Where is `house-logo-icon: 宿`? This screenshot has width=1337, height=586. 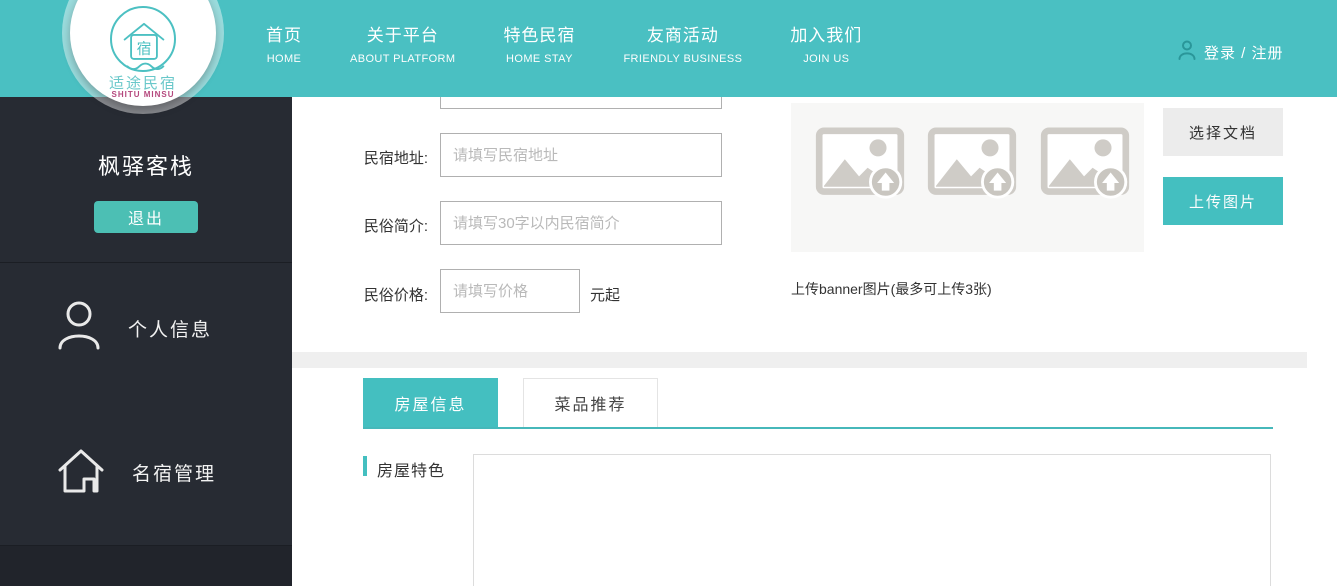 house-logo-icon: 宿 is located at coordinates (144, 48).